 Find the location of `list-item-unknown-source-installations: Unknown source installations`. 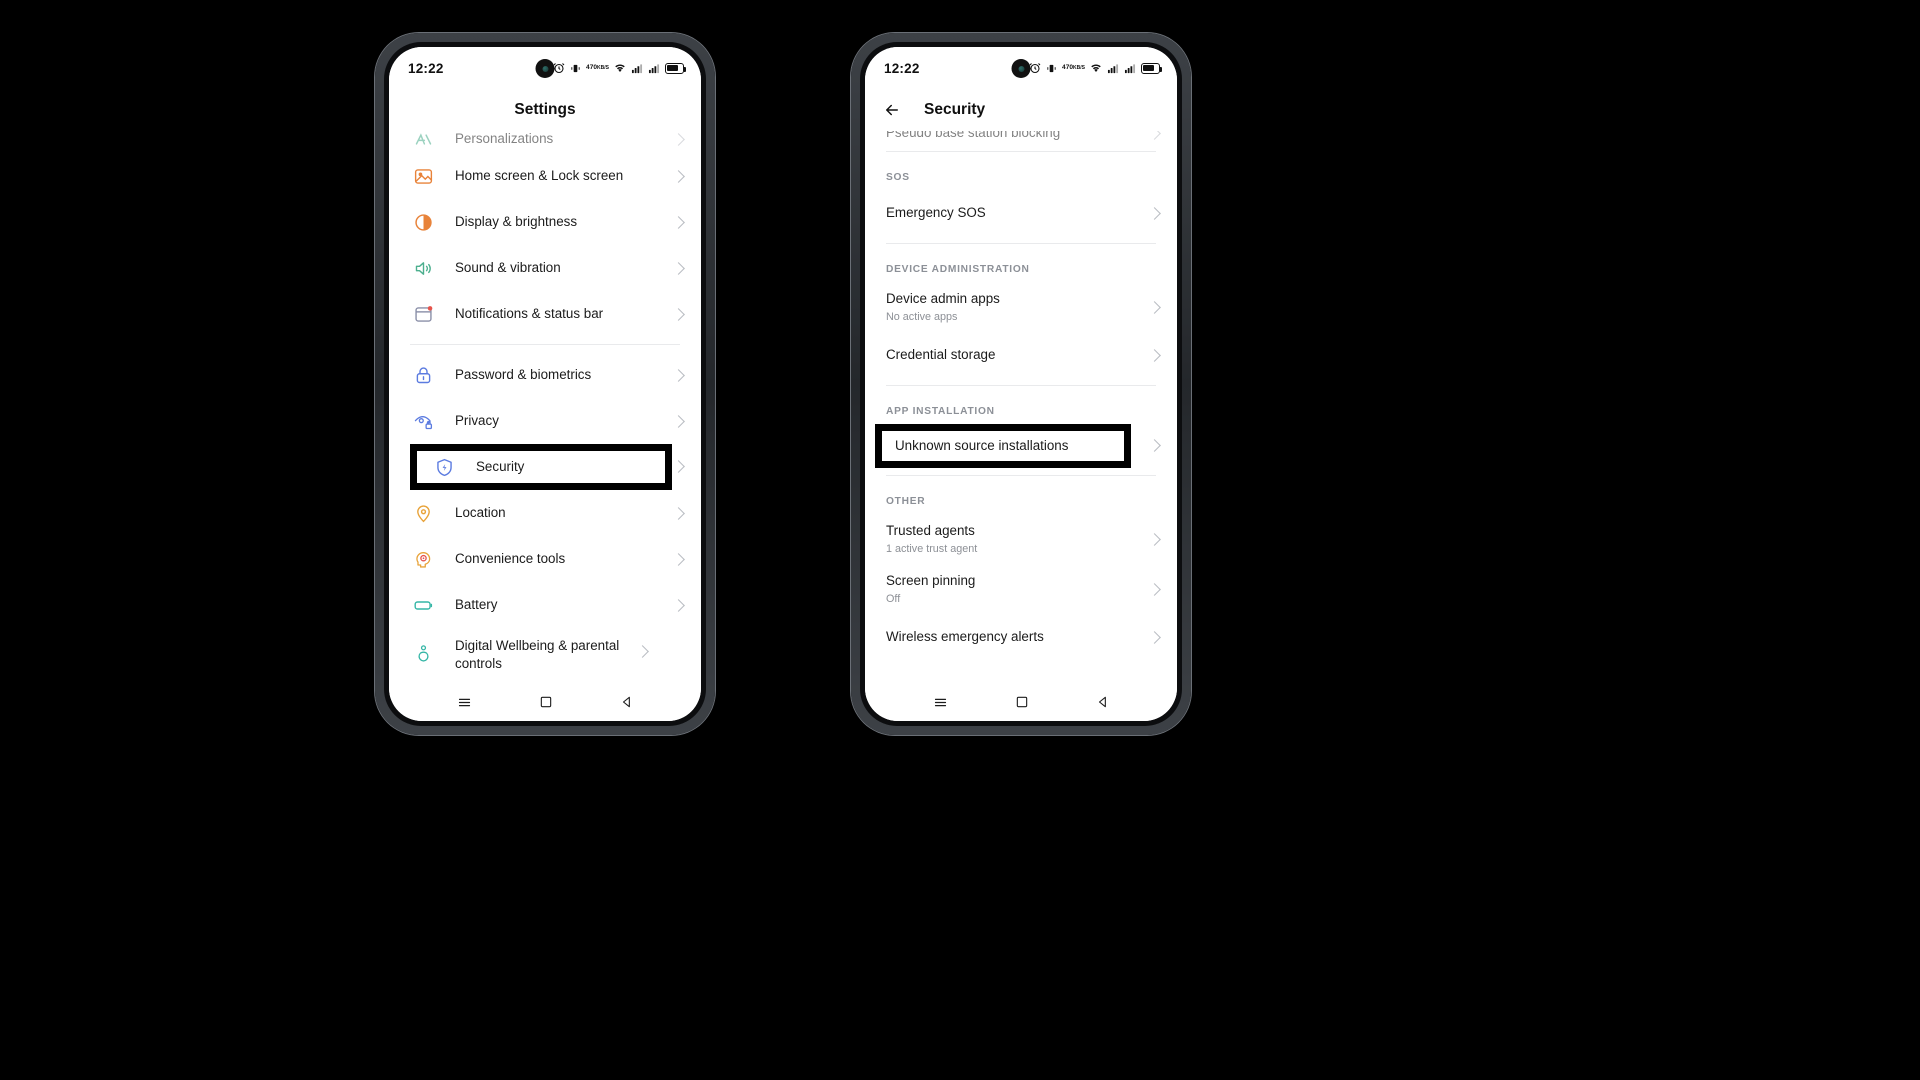

list-item-unknown-source-installations: Unknown source installations is located at coordinates (1003, 446).